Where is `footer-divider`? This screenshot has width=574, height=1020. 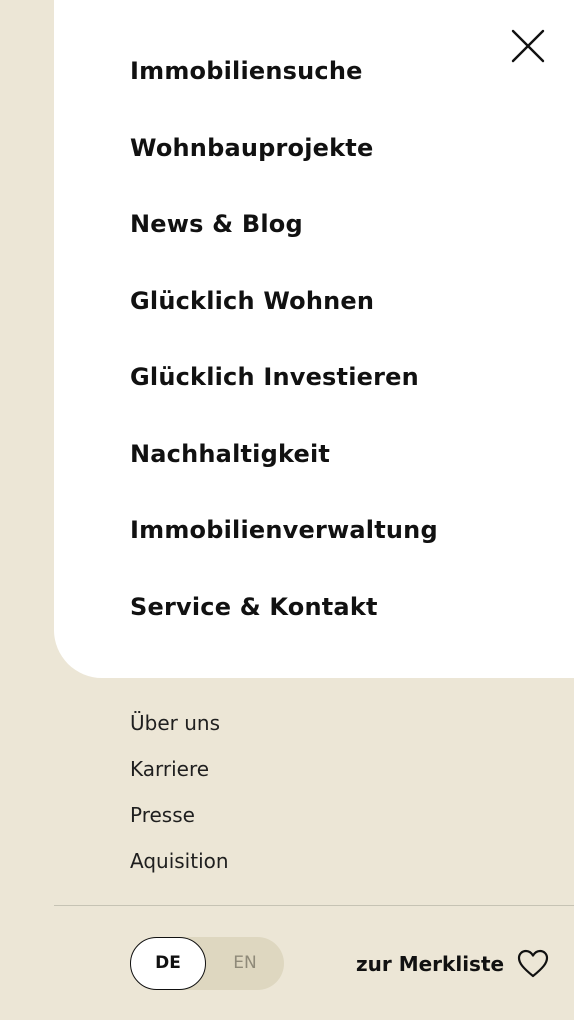
footer-divider is located at coordinates (314, 905).